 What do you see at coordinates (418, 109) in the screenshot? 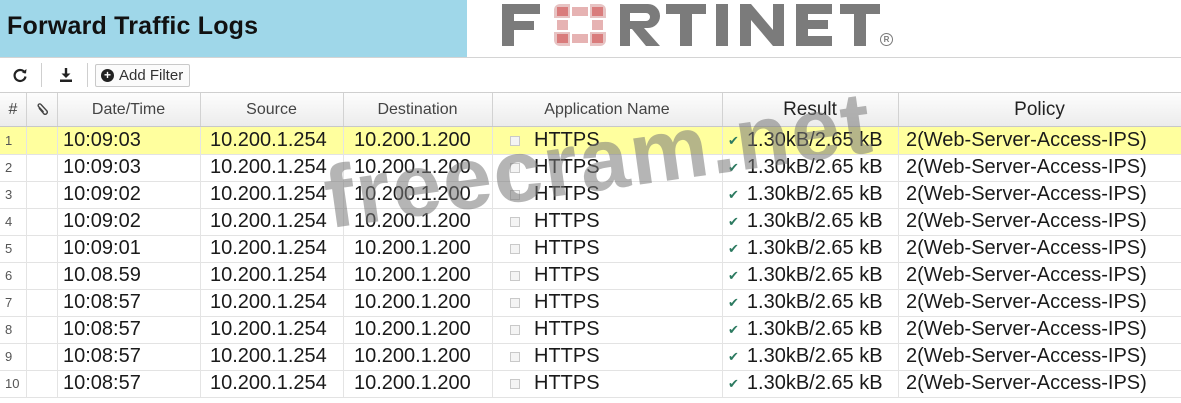
I see `column-header-destination: Destination` at bounding box center [418, 109].